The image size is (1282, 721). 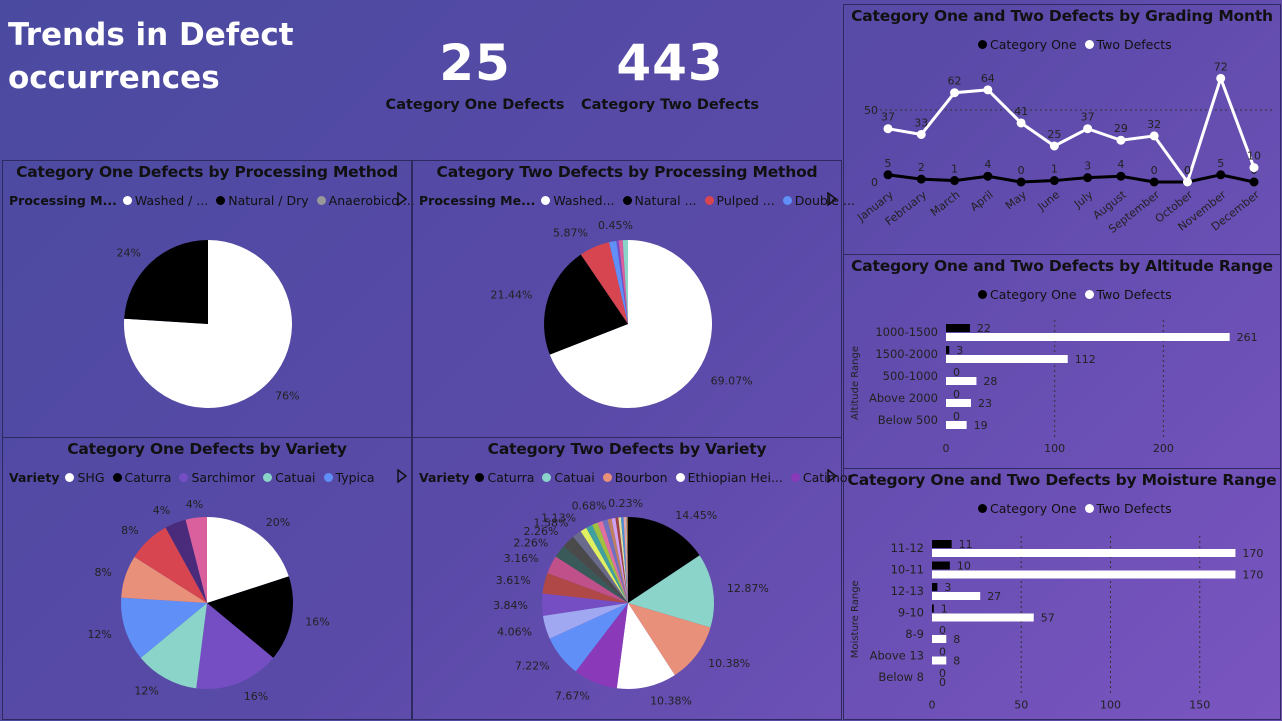 What do you see at coordinates (287, 395) in the screenshot?
I see `pie-label: 76%` at bounding box center [287, 395].